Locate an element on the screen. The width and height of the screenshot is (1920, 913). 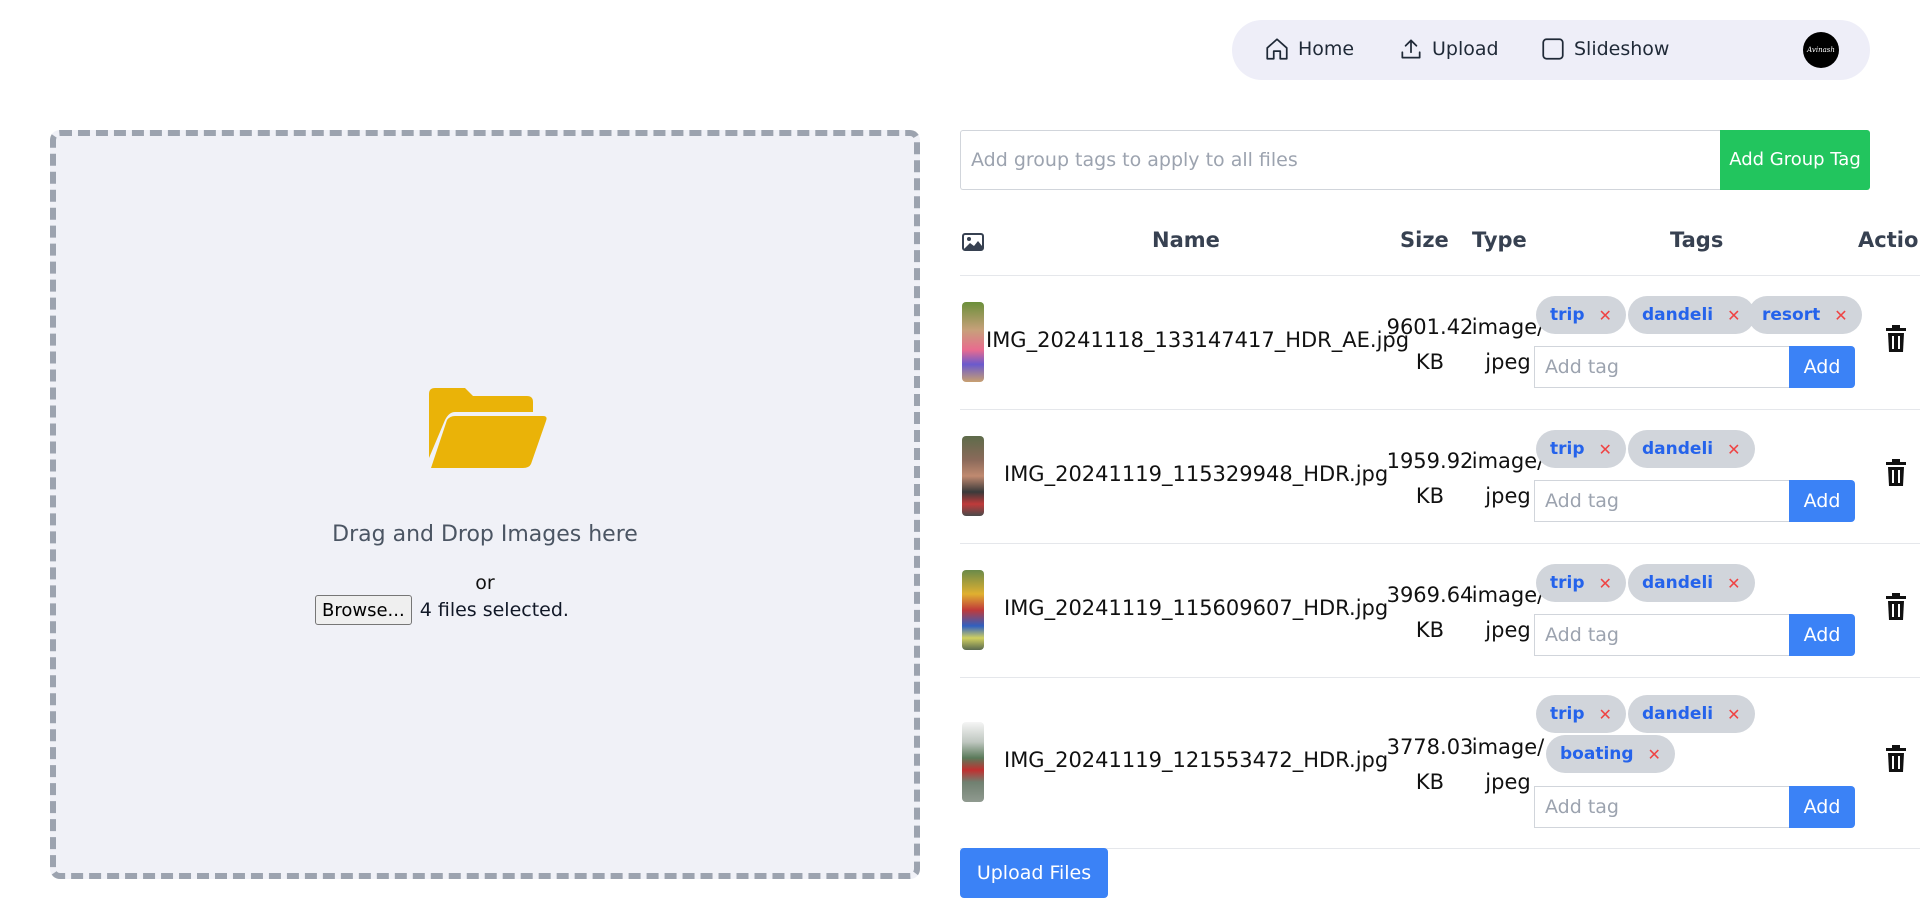
avatar: Avinash is located at coordinates (1821, 50).